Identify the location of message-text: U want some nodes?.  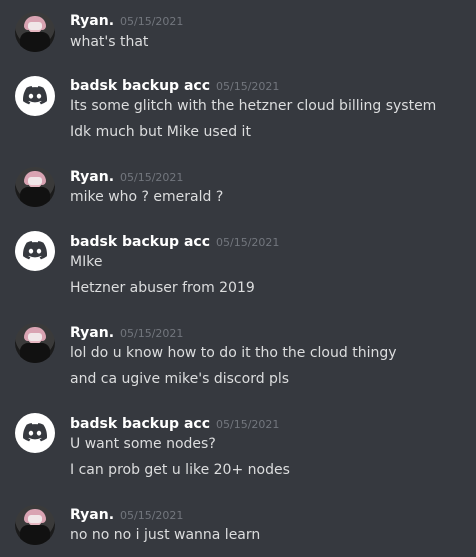
(143, 444).